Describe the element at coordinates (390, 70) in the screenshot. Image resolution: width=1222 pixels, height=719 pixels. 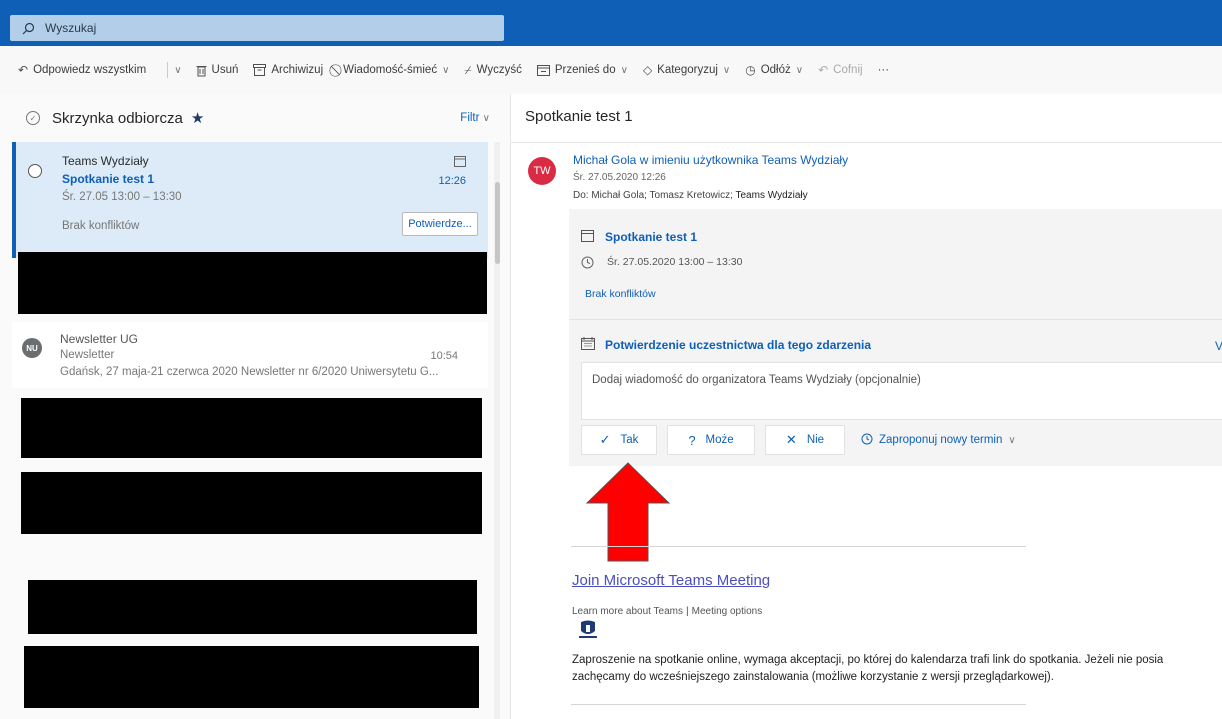
I see `junk-label: Wiadomość-śmieć` at that location.